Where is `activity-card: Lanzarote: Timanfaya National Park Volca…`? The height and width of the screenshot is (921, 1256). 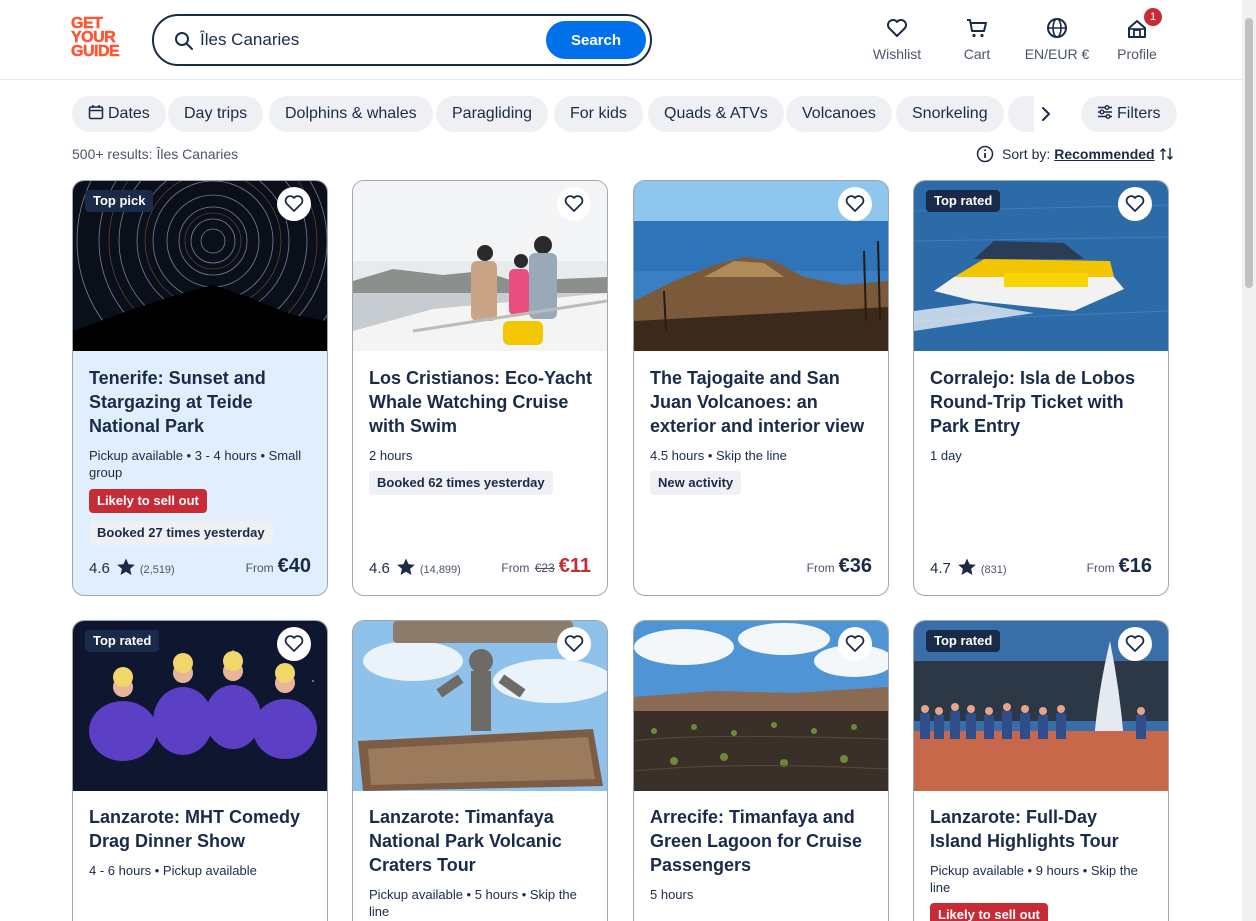 activity-card: Lanzarote: Timanfaya National Park Volca… is located at coordinates (480, 770).